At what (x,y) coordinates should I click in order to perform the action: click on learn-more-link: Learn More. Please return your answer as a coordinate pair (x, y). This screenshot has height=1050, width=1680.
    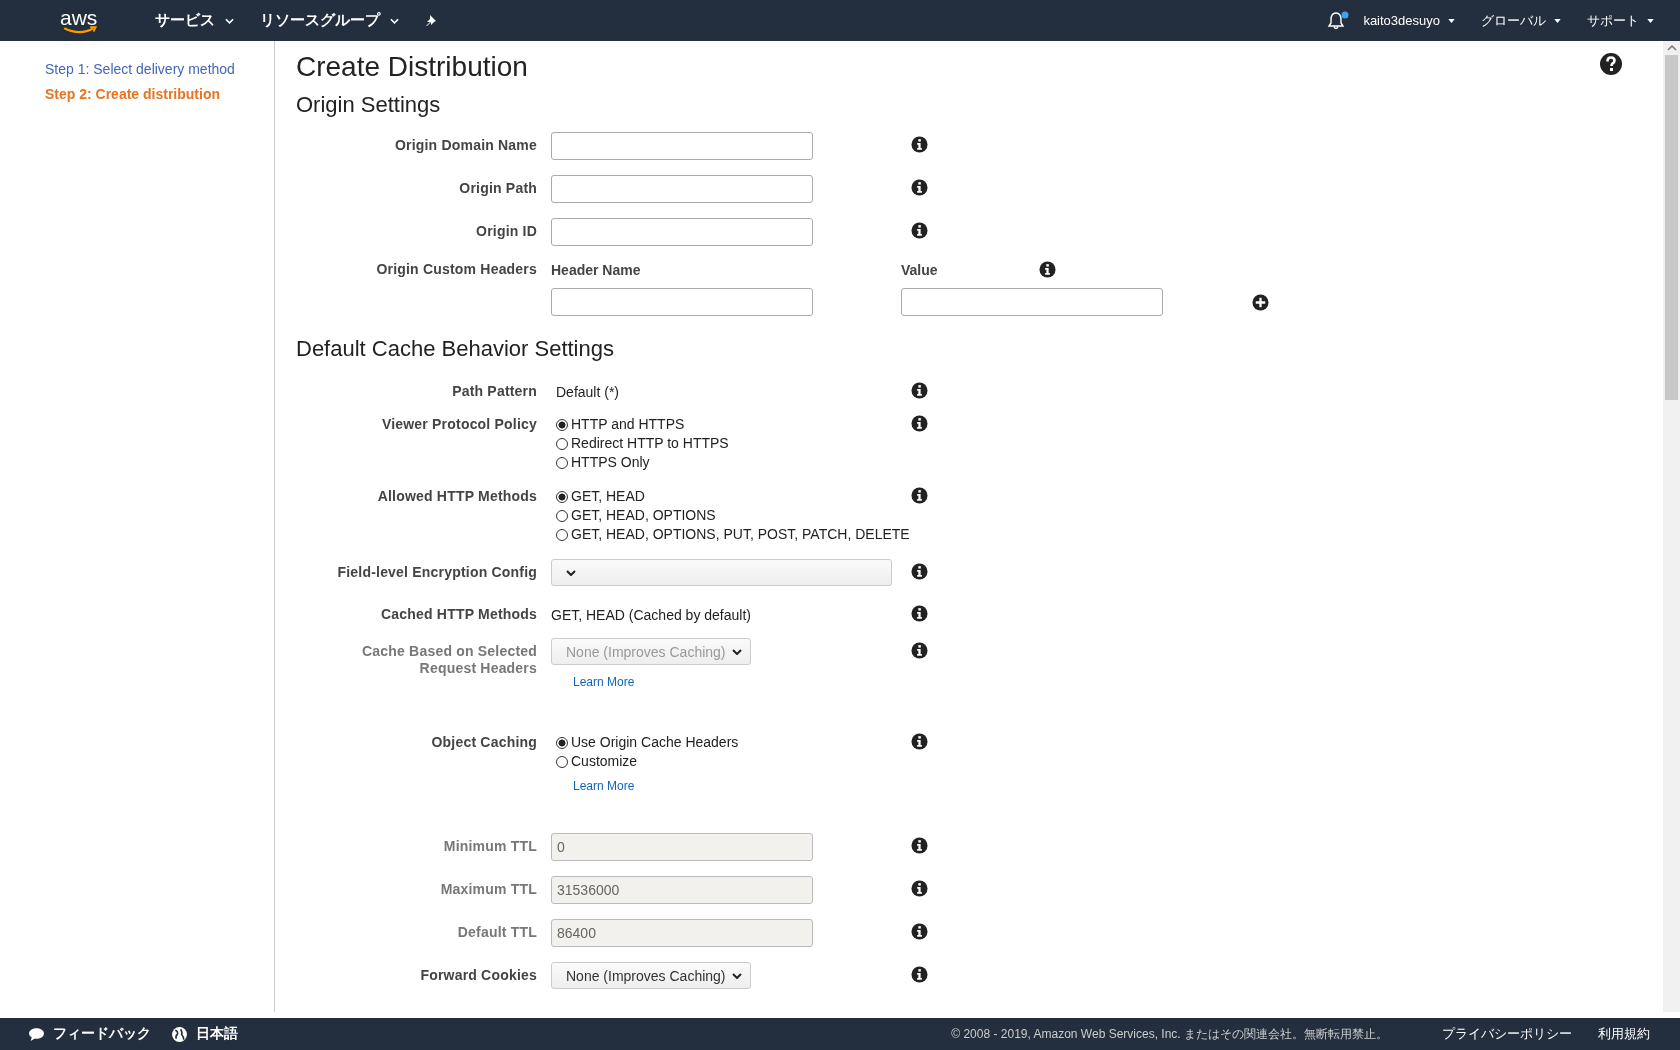
    Looking at the image, I should click on (604, 786).